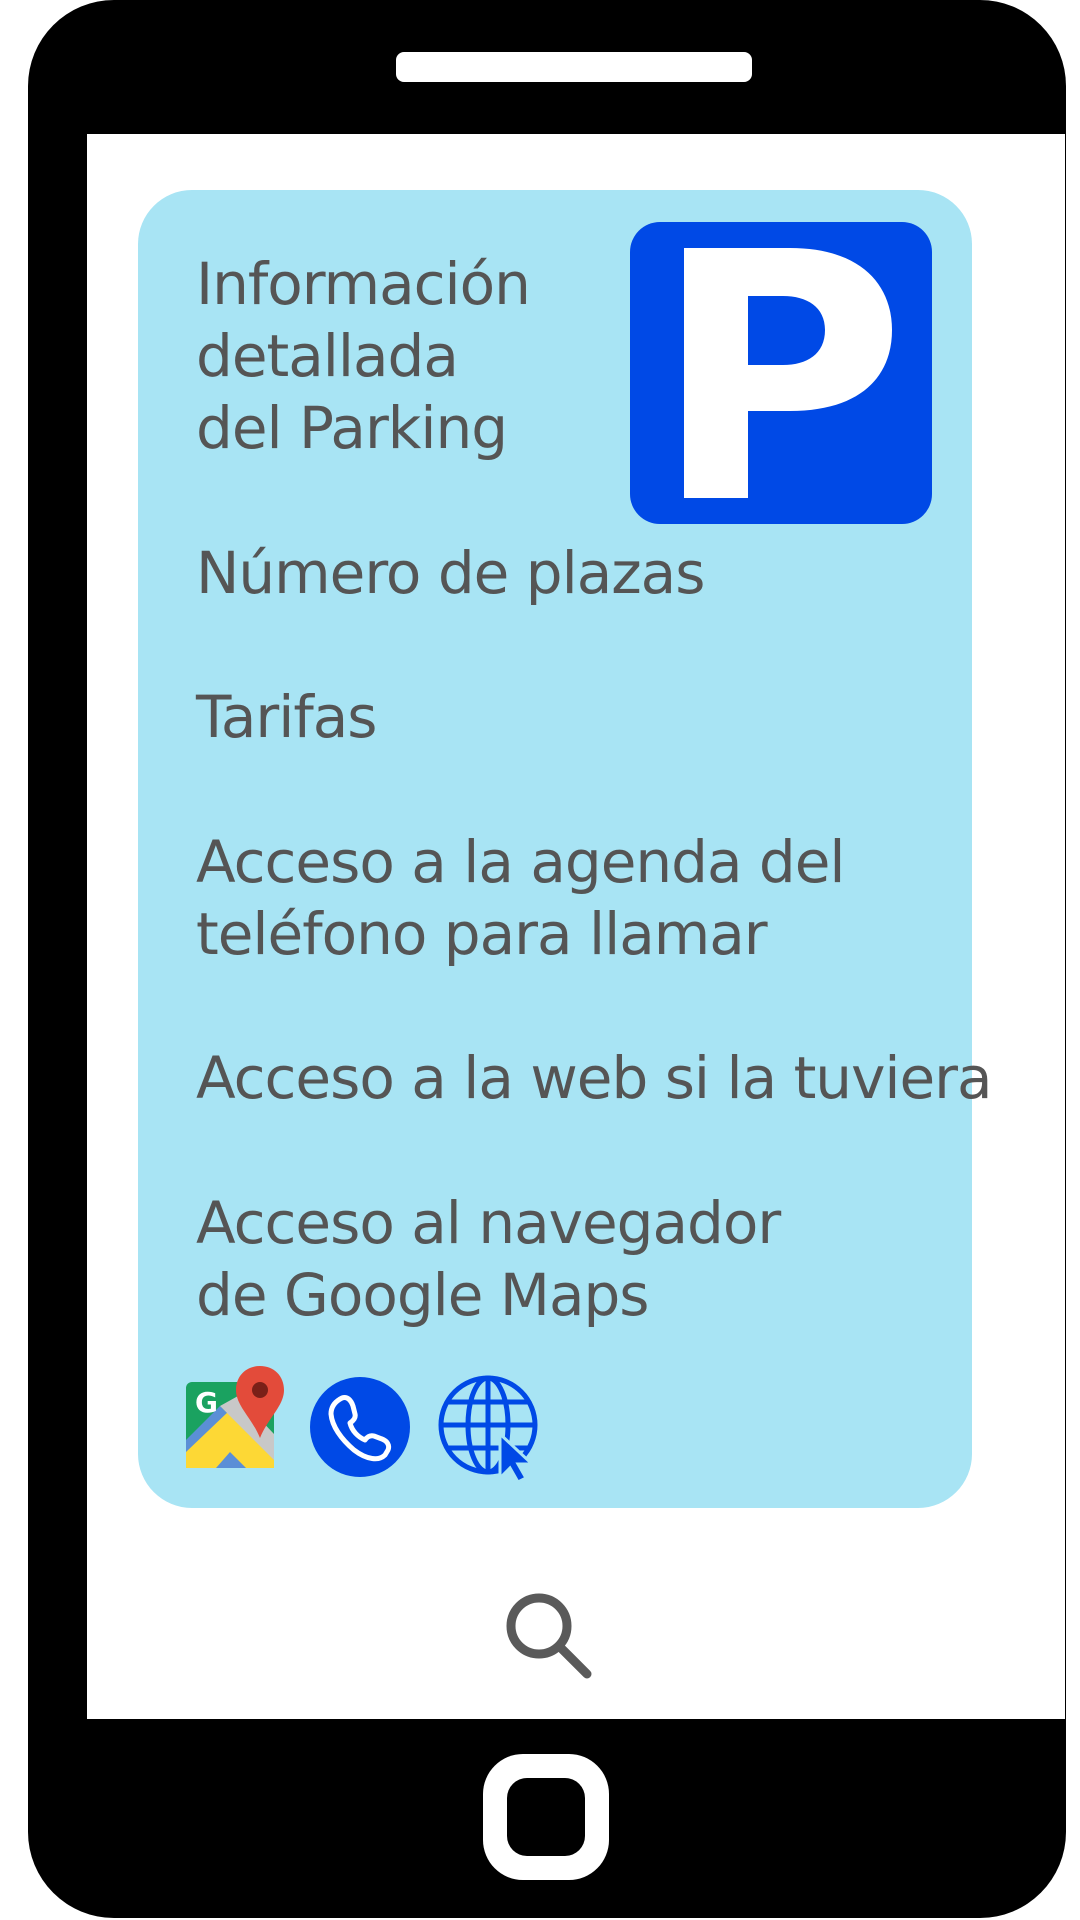 The width and height of the screenshot is (1080, 1920). I want to click on parking-sign-icon, so click(781, 373).